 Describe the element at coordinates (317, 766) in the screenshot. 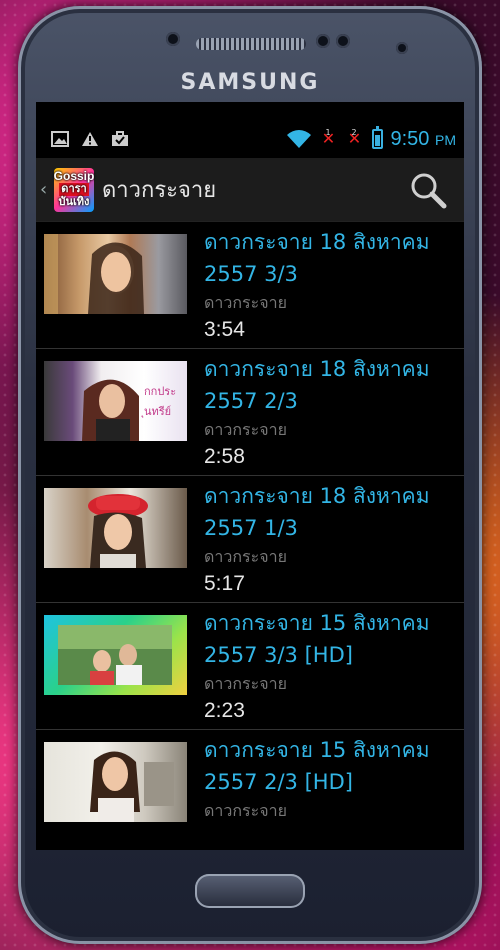

I see `video-title: ดาวกระจาย 15 สิงหาคม 2557 2/3 [HD]` at that location.